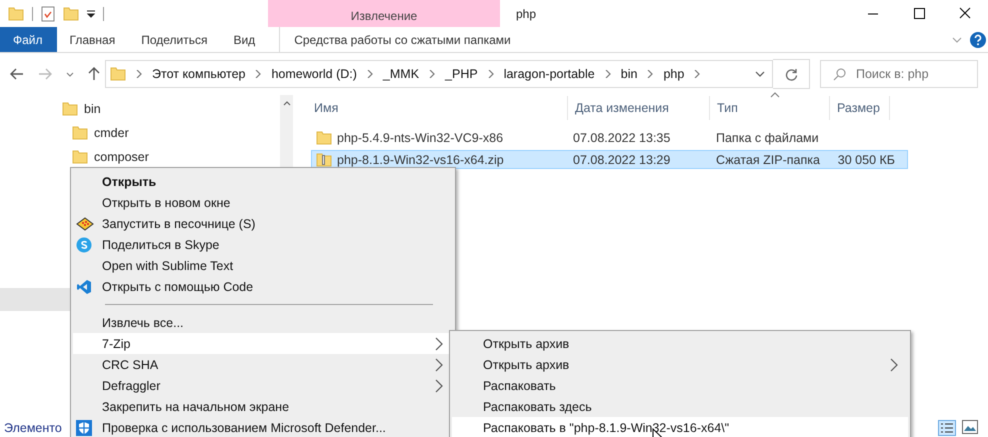 This screenshot has height=437, width=988. What do you see at coordinates (970, 427) in the screenshot?
I see `large-icons-view-icon` at bounding box center [970, 427].